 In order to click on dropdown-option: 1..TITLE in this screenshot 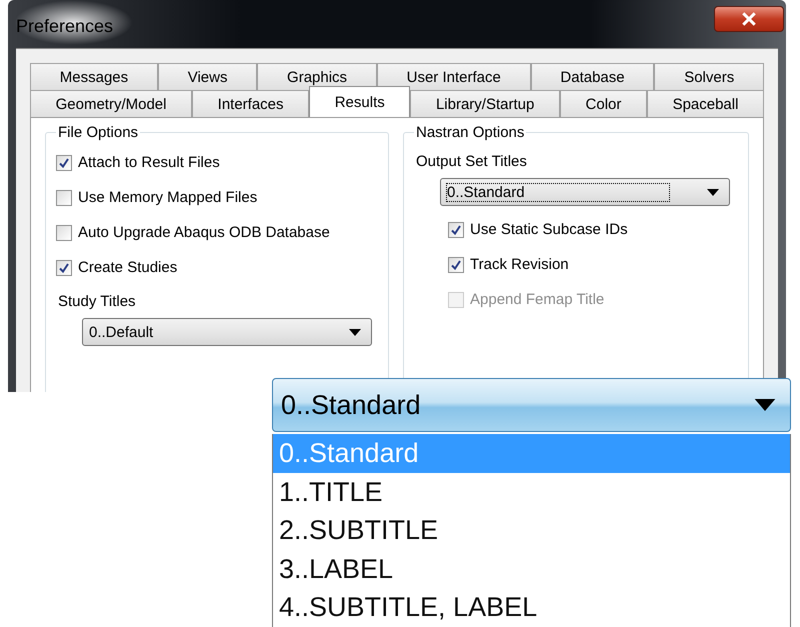, I will do `click(531, 491)`.